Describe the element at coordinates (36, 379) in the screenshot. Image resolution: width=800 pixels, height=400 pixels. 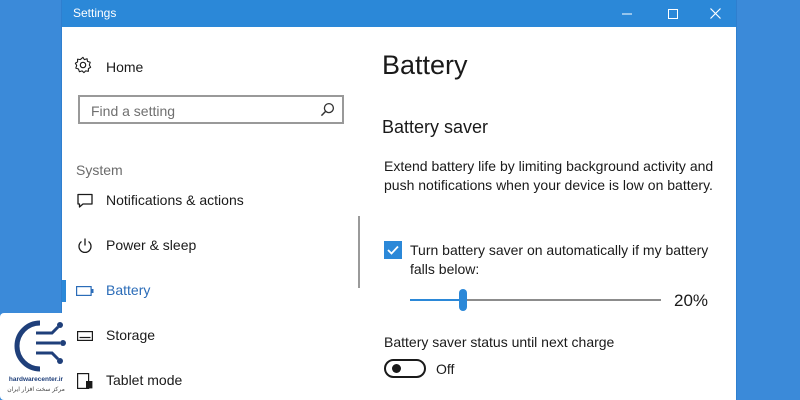
I see `watermark-brand: hardwarecenter.ir` at that location.